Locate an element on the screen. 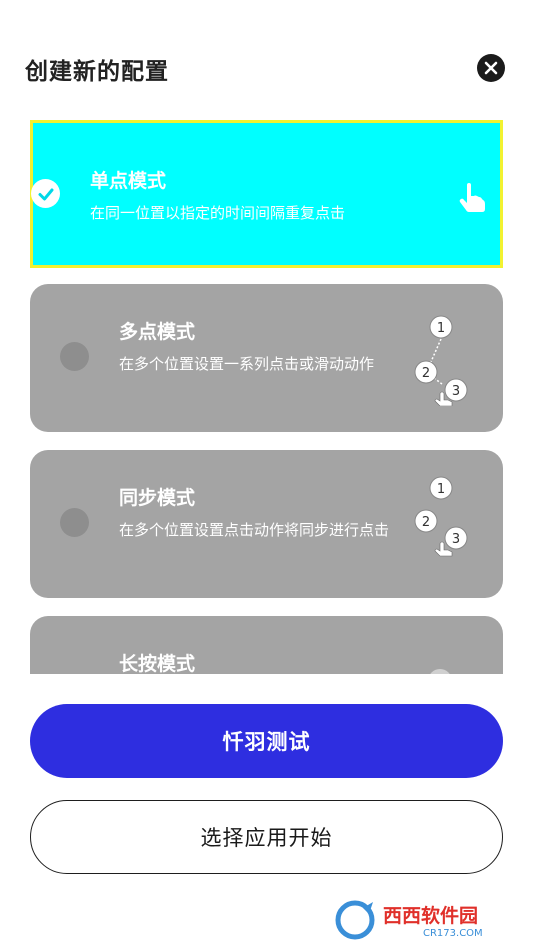 The image size is (533, 948). mode-description: 在多个位置设置一系列点击或滑动动作 is located at coordinates (247, 364).